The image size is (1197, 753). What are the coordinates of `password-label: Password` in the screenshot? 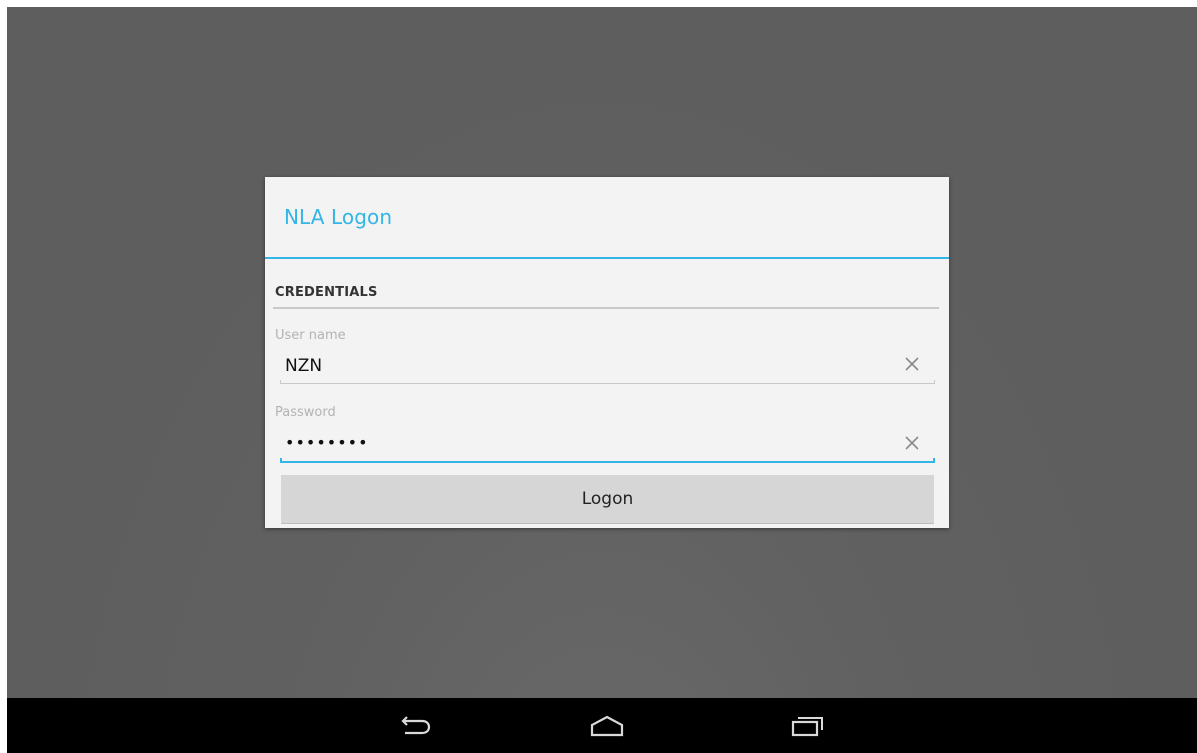 It's located at (305, 412).